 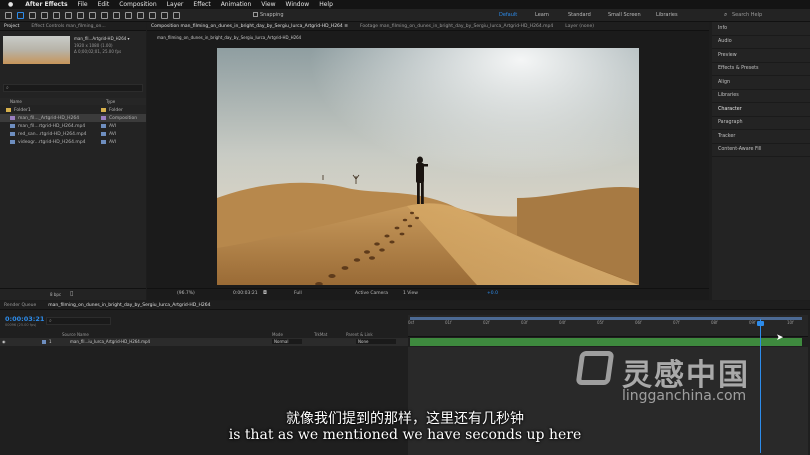 What do you see at coordinates (75, 334) in the screenshot?
I see `col-source-name: Source Name` at bounding box center [75, 334].